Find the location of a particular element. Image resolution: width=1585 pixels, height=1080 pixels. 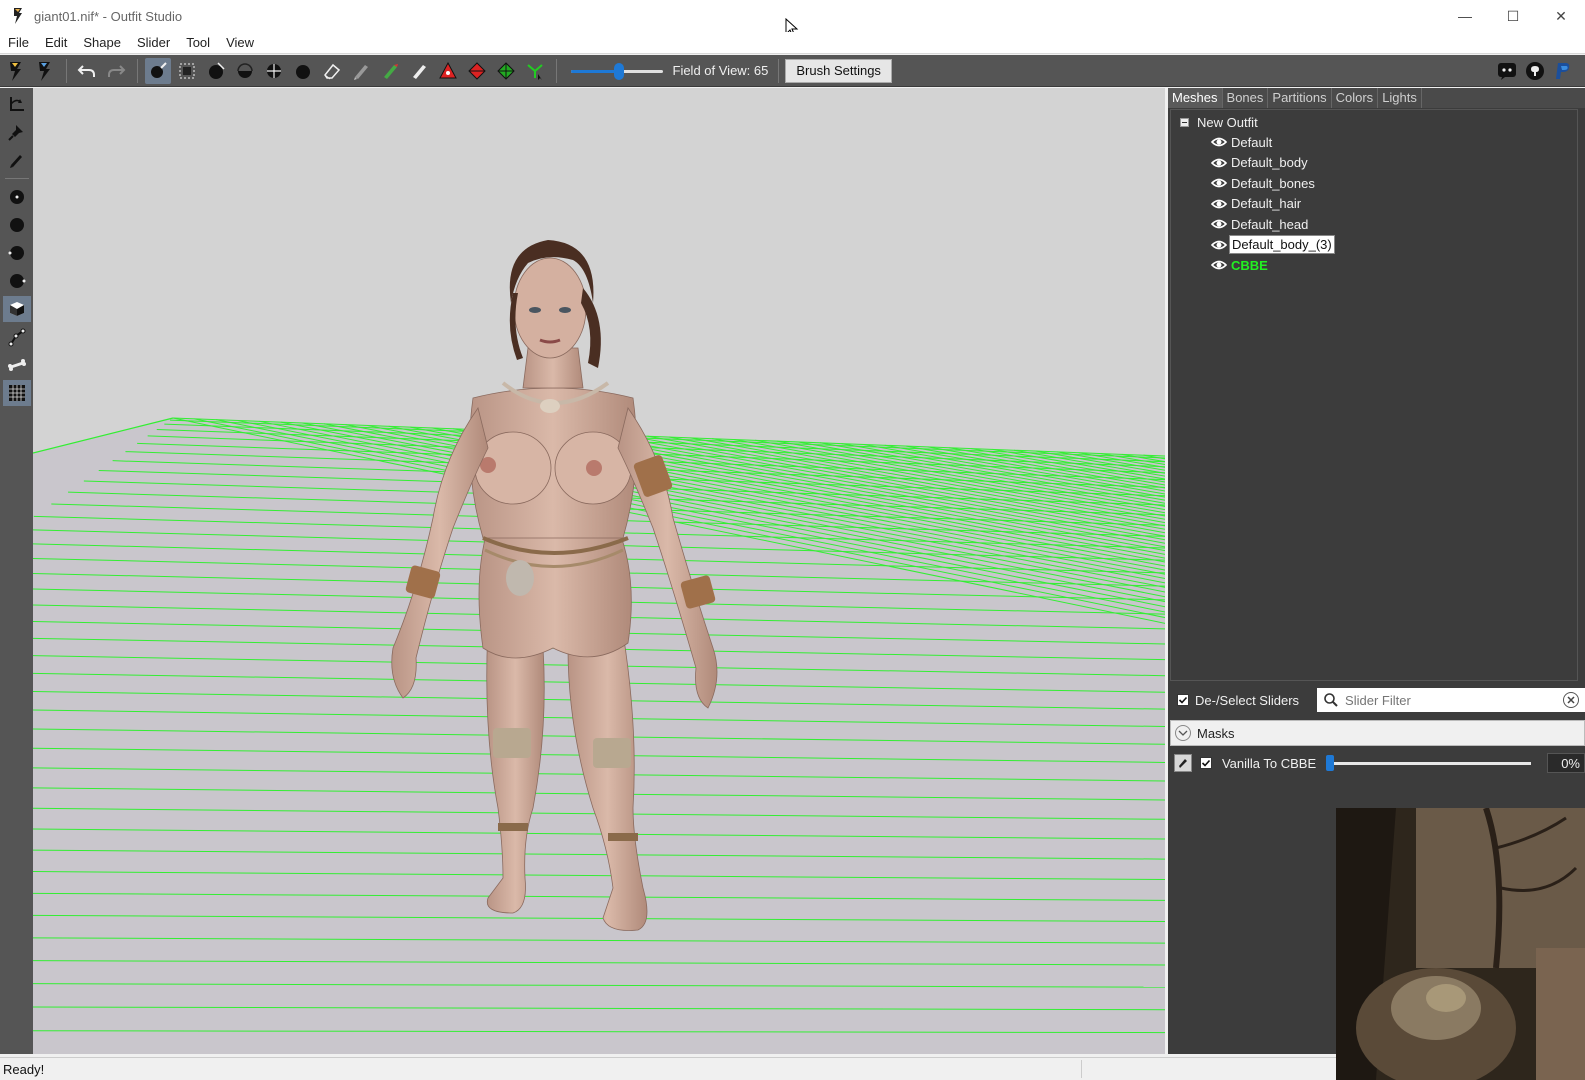

pivot-tool-button is located at coordinates (17, 132).